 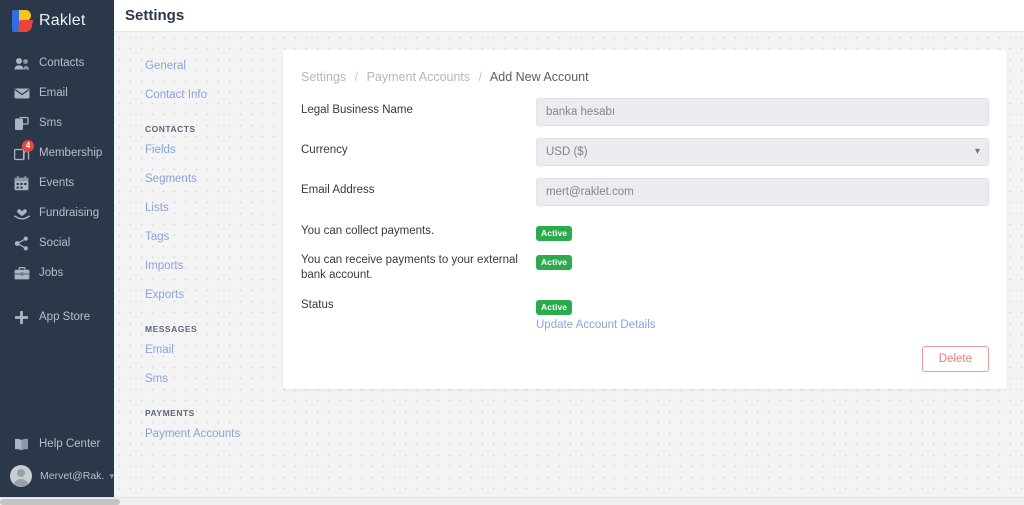 What do you see at coordinates (21, 213) in the screenshot?
I see `fundraising-icon` at bounding box center [21, 213].